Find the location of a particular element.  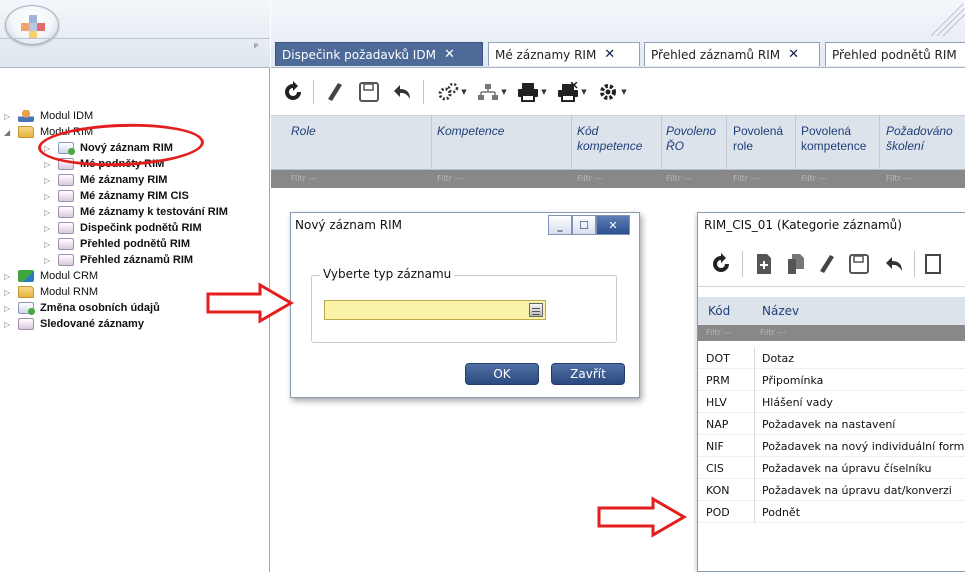

tree-item-prehled-zaznamu-rim: ▷ Přehled záznamů RIM is located at coordinates (118, 260).